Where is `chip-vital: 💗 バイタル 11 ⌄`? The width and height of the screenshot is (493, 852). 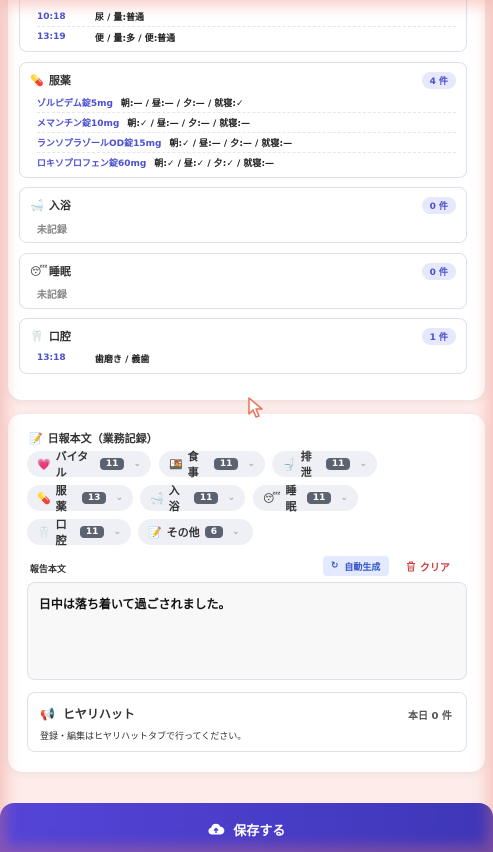
chip-vital: 💗 バイタル 11 ⌄ is located at coordinates (89, 464).